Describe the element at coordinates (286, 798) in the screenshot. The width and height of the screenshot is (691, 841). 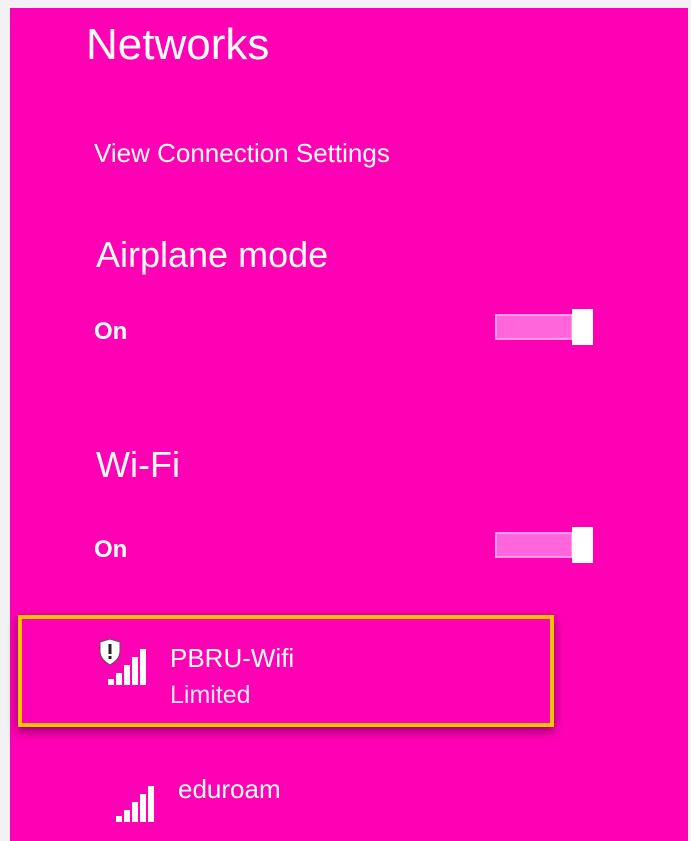
I see `network-item-eduroam: eduroam` at that location.